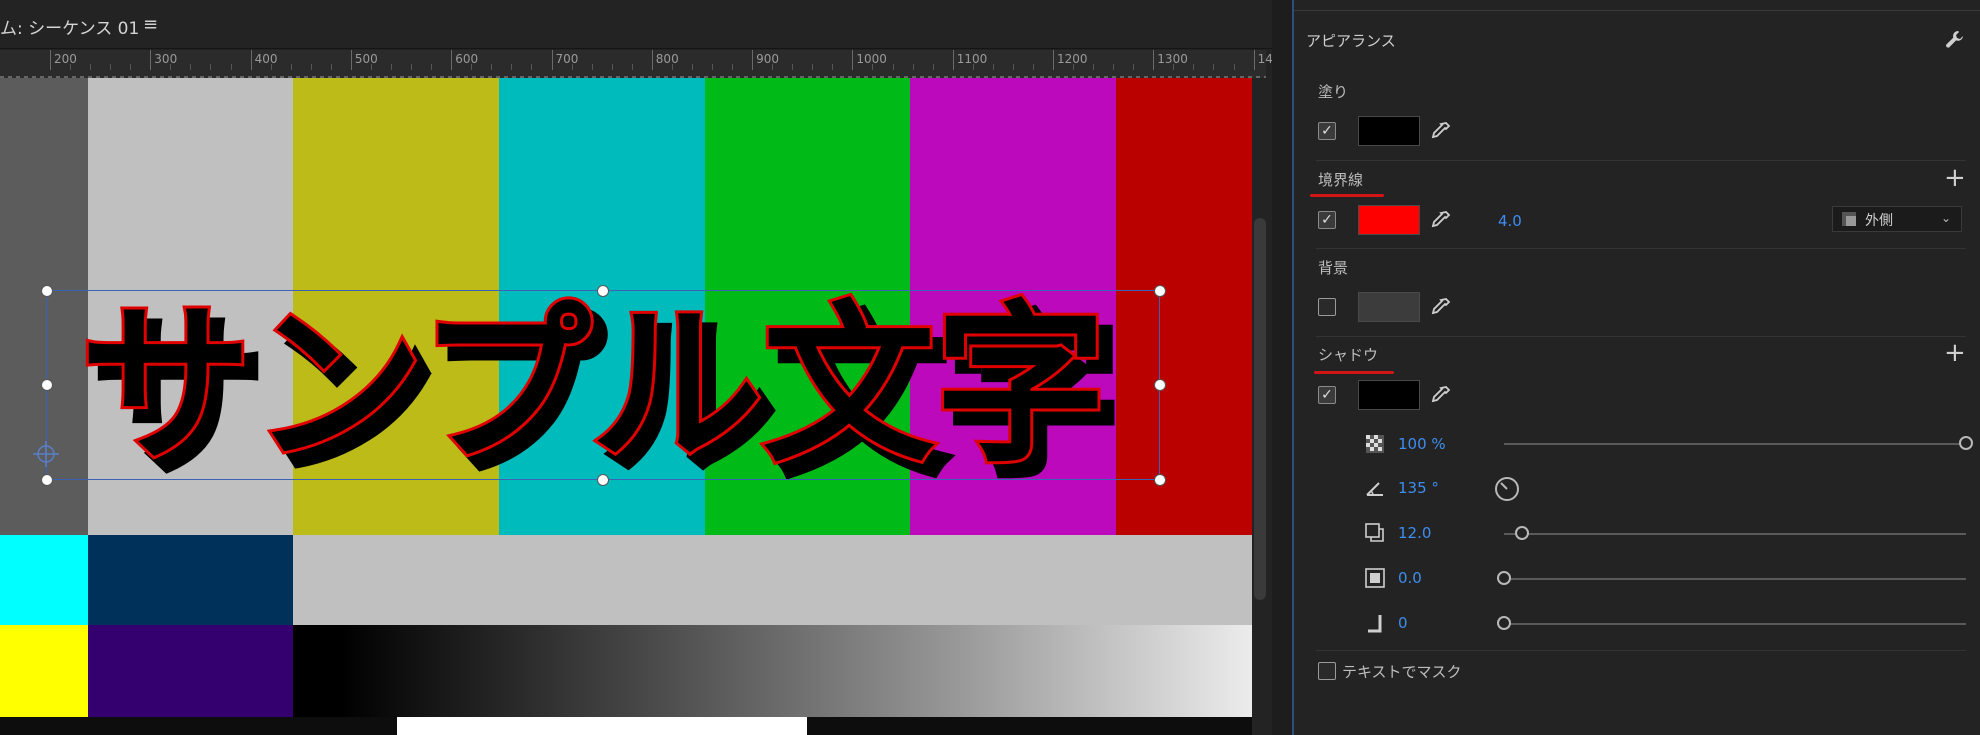  I want to click on add-stroke-plus-icon: +, so click(1955, 178).